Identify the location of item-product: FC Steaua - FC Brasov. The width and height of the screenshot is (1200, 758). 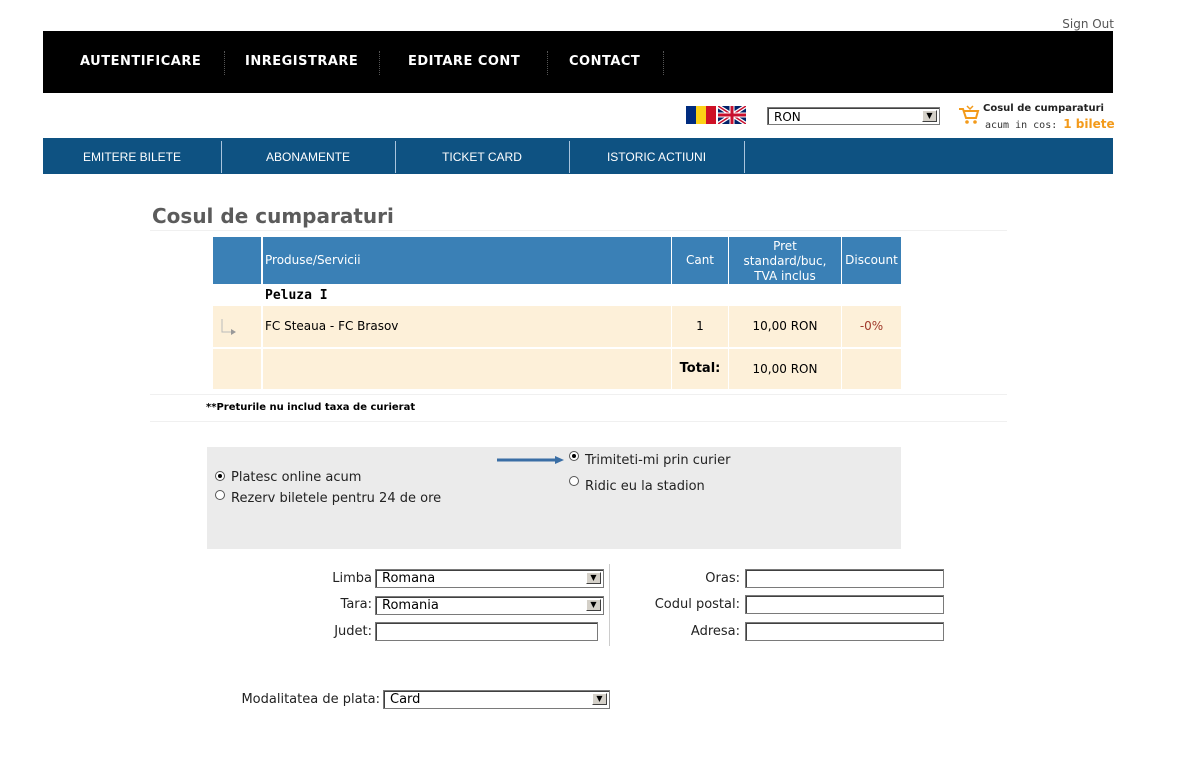
(467, 326).